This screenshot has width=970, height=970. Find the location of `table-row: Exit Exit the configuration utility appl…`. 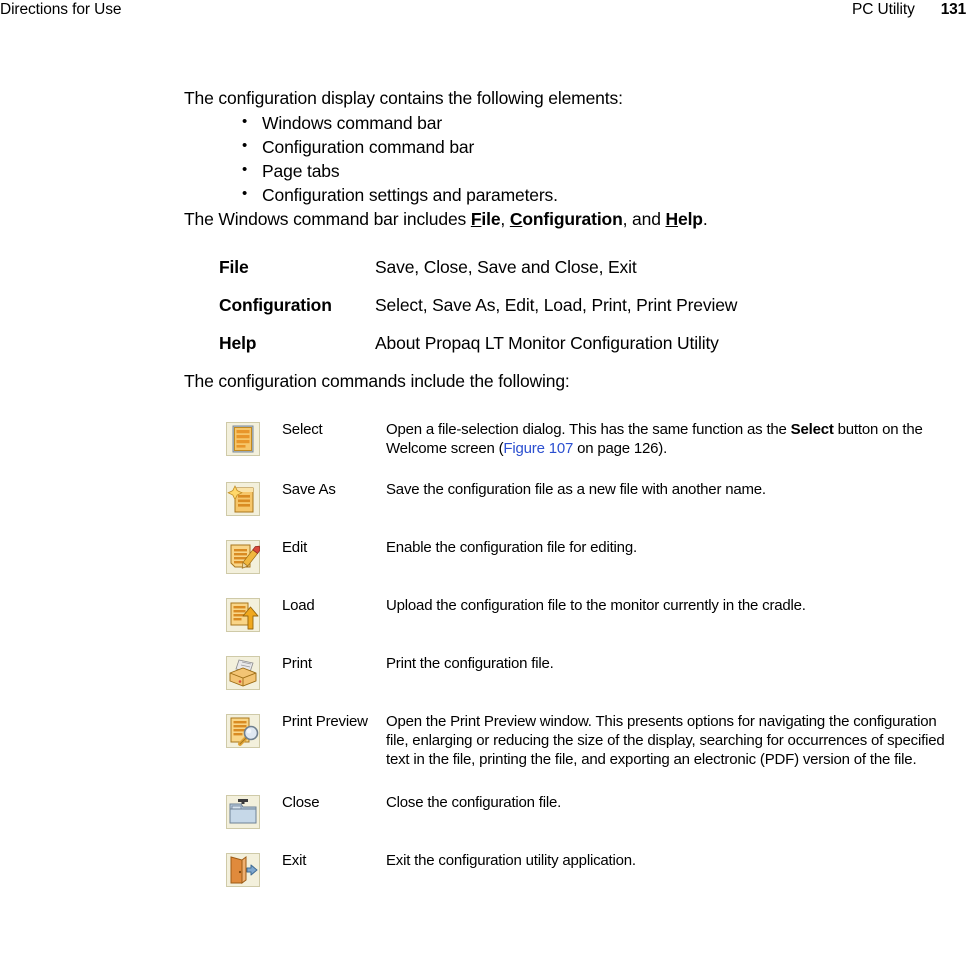

table-row: Exit Exit the configuration utility appl… is located at coordinates (593, 880).